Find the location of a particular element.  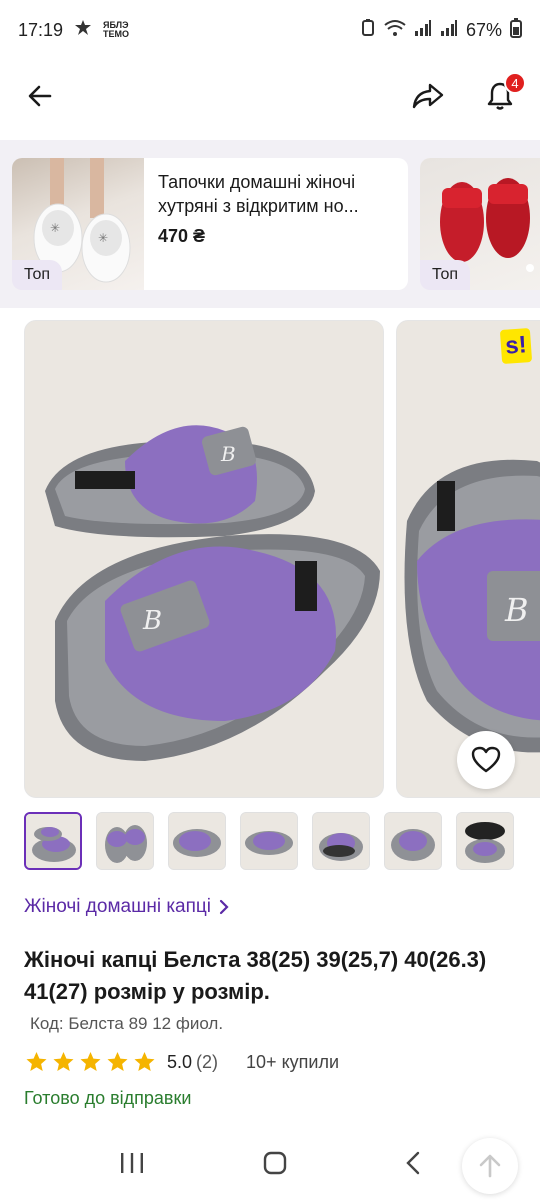

back-nav-button is located at coordinates (413, 1165).